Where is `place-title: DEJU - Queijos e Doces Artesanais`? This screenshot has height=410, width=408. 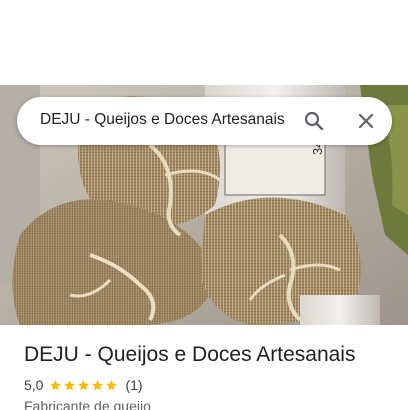
place-title: DEJU - Queijos e Doces Artesanais is located at coordinates (190, 354).